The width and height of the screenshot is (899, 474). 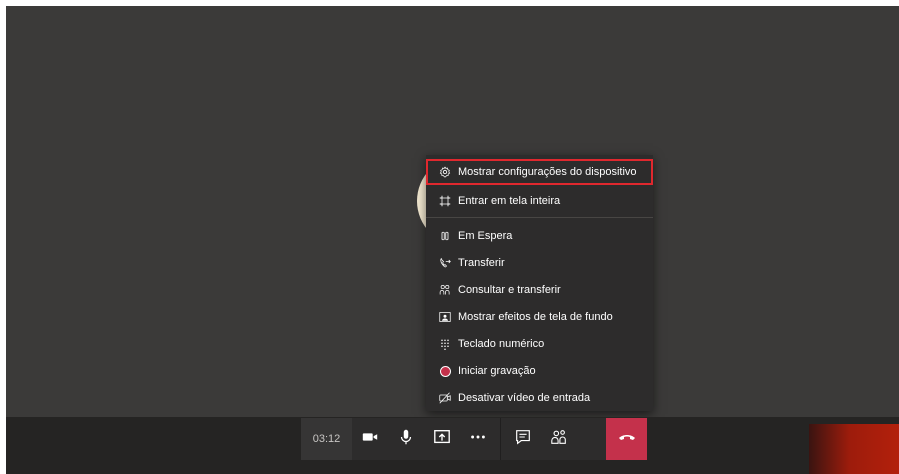 I want to click on video-off-icon, so click(x=445, y=398).